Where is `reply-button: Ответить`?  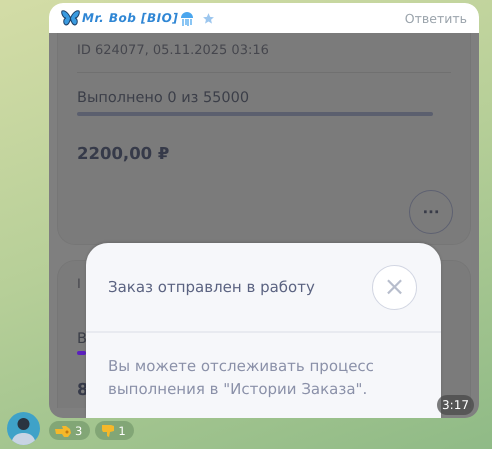
reply-button: Ответить is located at coordinates (435, 18).